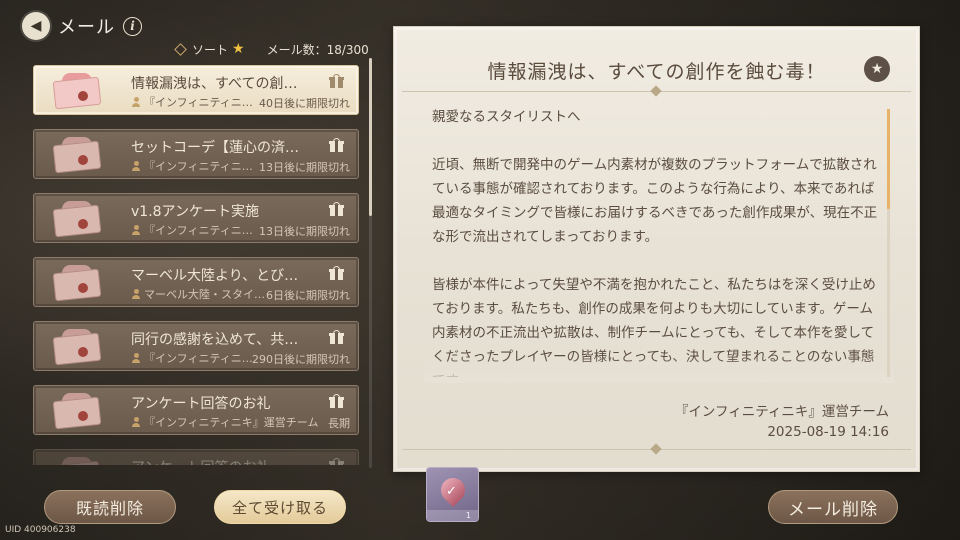  Describe the element at coordinates (782, 422) in the screenshot. I see `mail-signature: 『インフィニティニキ』運営チーム 2025-08-19 14:16` at that location.